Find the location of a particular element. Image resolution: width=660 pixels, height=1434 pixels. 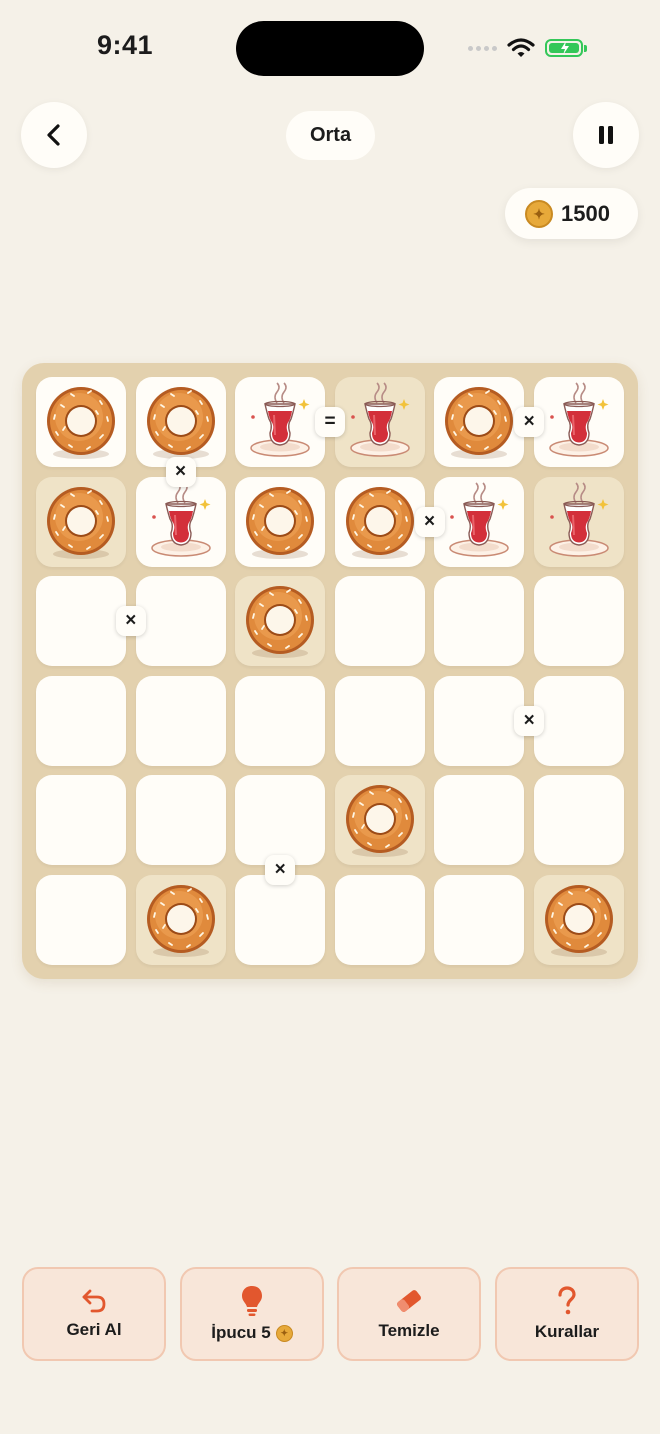

hint-label-row: İpucu 5 is located at coordinates (252, 1333).